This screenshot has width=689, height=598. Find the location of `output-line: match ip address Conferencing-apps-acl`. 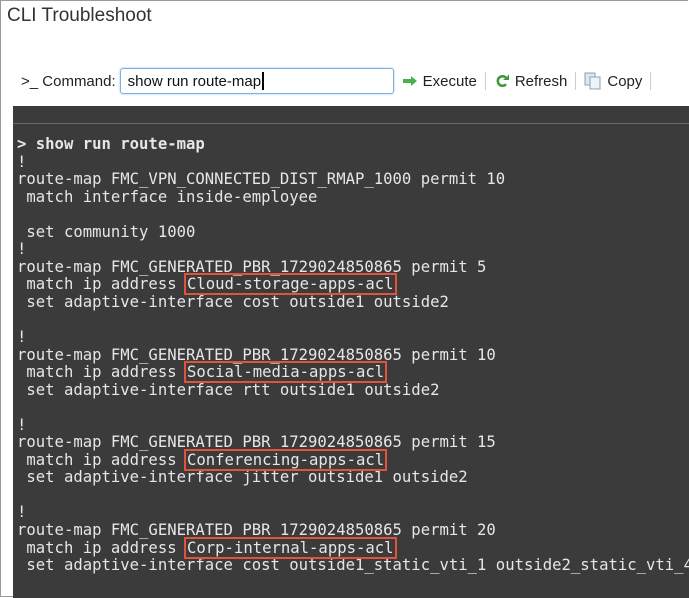

output-line: match ip address Conferencing-apps-acl is located at coordinates (353, 459).